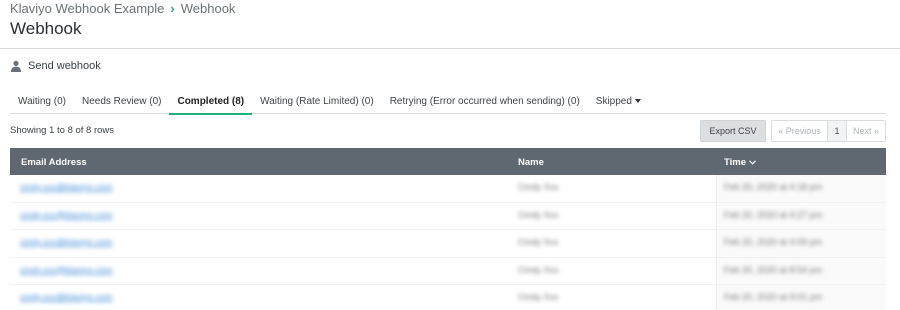 The image size is (900, 310). Describe the element at coordinates (450, 48) in the screenshot. I see `header-divider` at that location.